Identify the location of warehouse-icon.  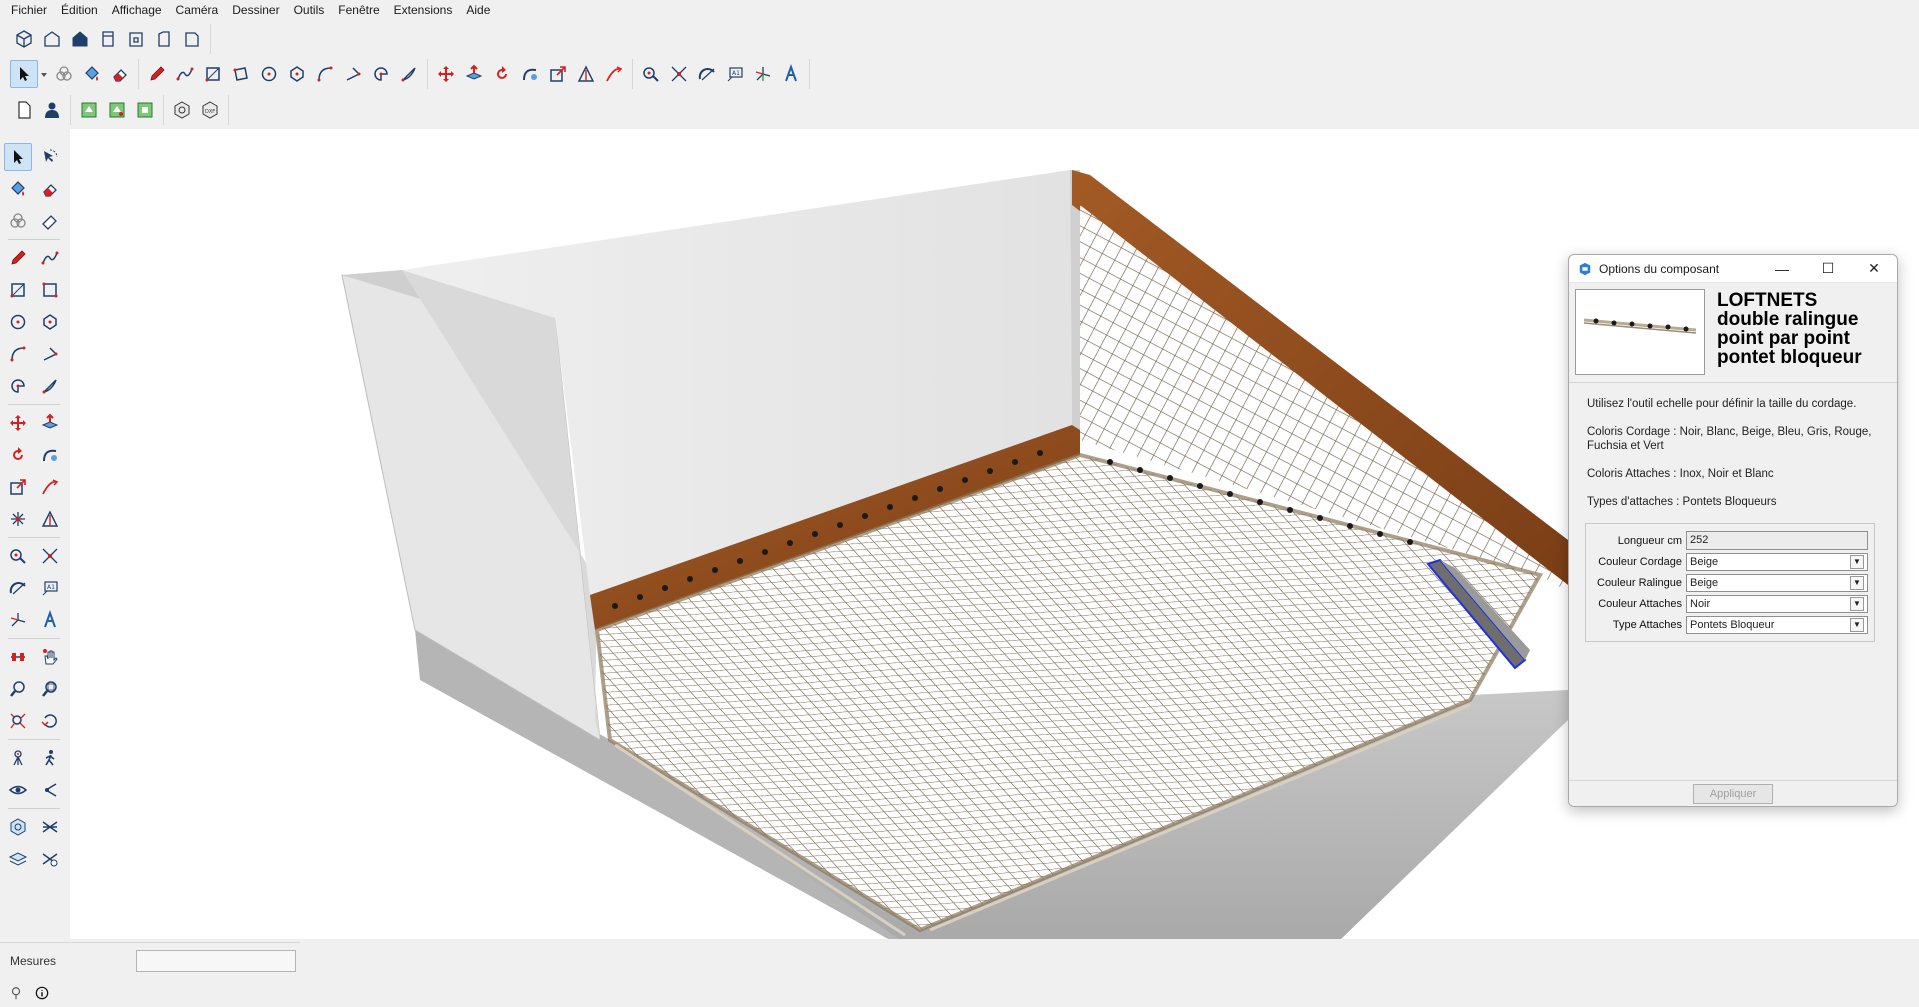
(89, 110).